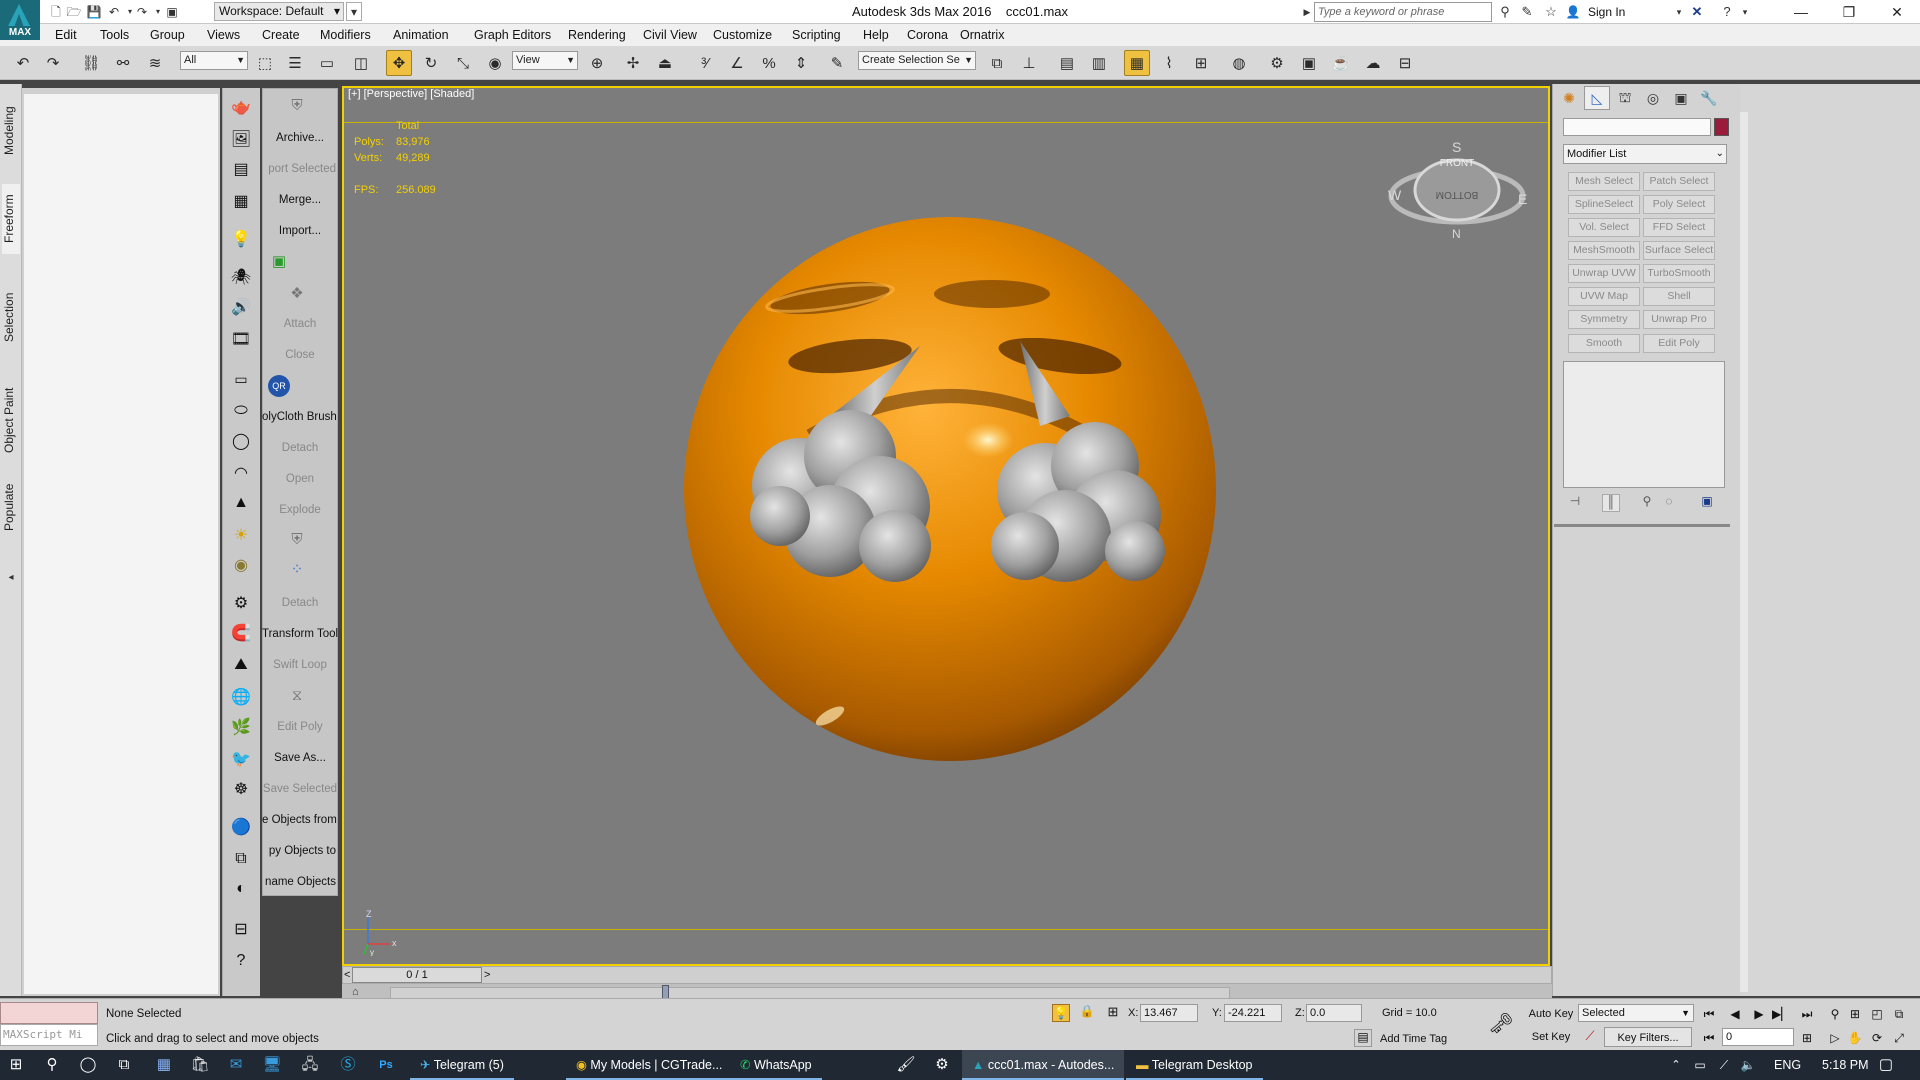  Describe the element at coordinates (310, 1065) in the screenshot. I see `network-icon: 🖧` at that location.